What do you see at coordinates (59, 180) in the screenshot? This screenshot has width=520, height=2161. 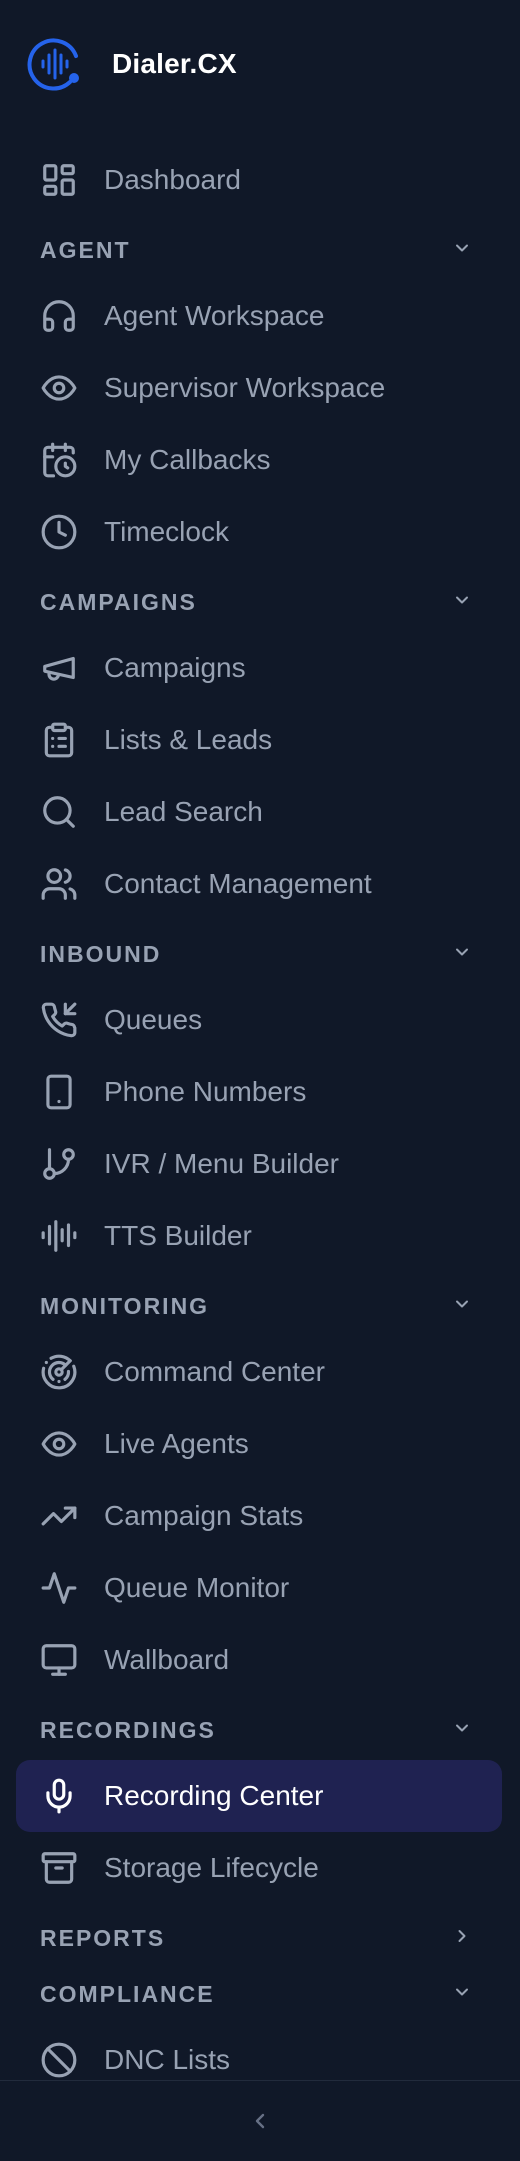 I see `dashboard-icon` at bounding box center [59, 180].